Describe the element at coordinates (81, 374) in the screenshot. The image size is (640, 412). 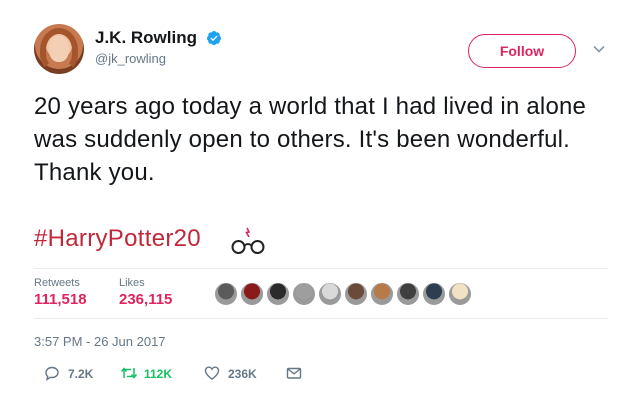
I see `reply-count: 7.2K` at that location.